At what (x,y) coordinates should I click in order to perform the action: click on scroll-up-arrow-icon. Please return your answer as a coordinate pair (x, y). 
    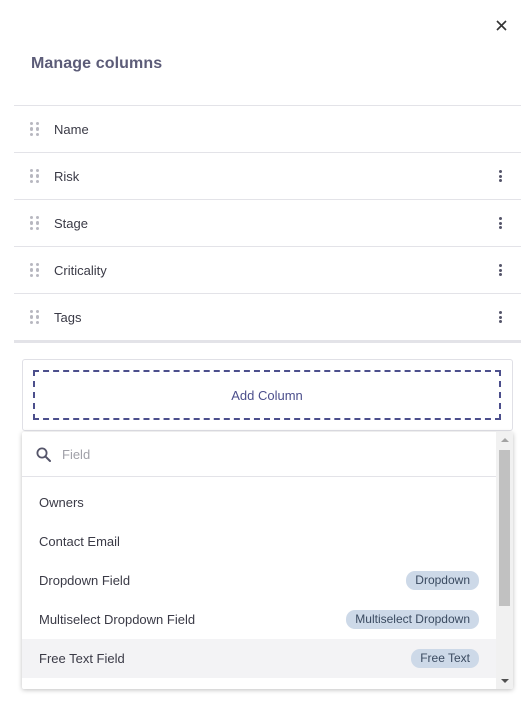
    Looking at the image, I should click on (504, 440).